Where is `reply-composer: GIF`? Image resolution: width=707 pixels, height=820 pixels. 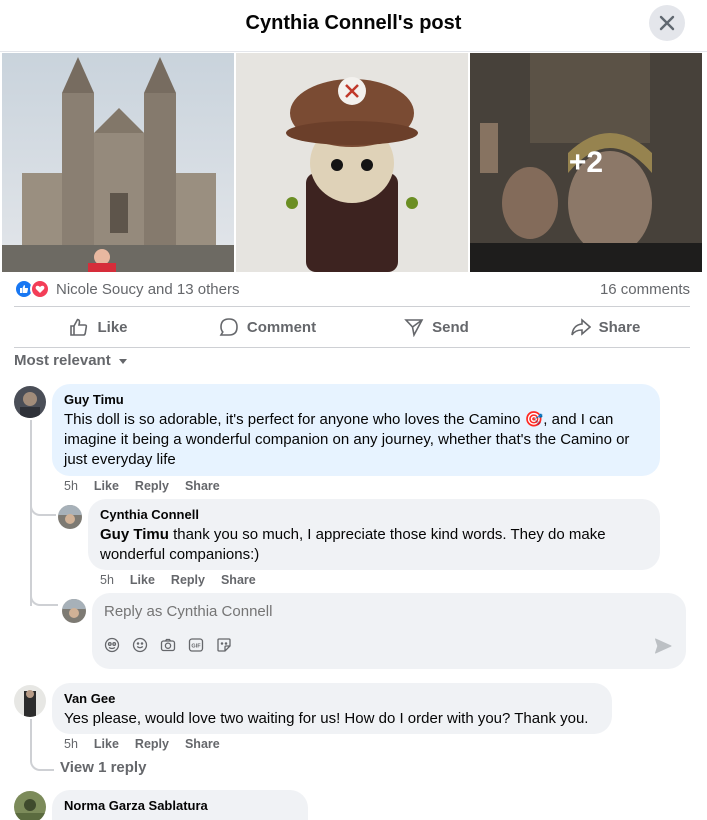 reply-composer: GIF is located at coordinates (389, 631).